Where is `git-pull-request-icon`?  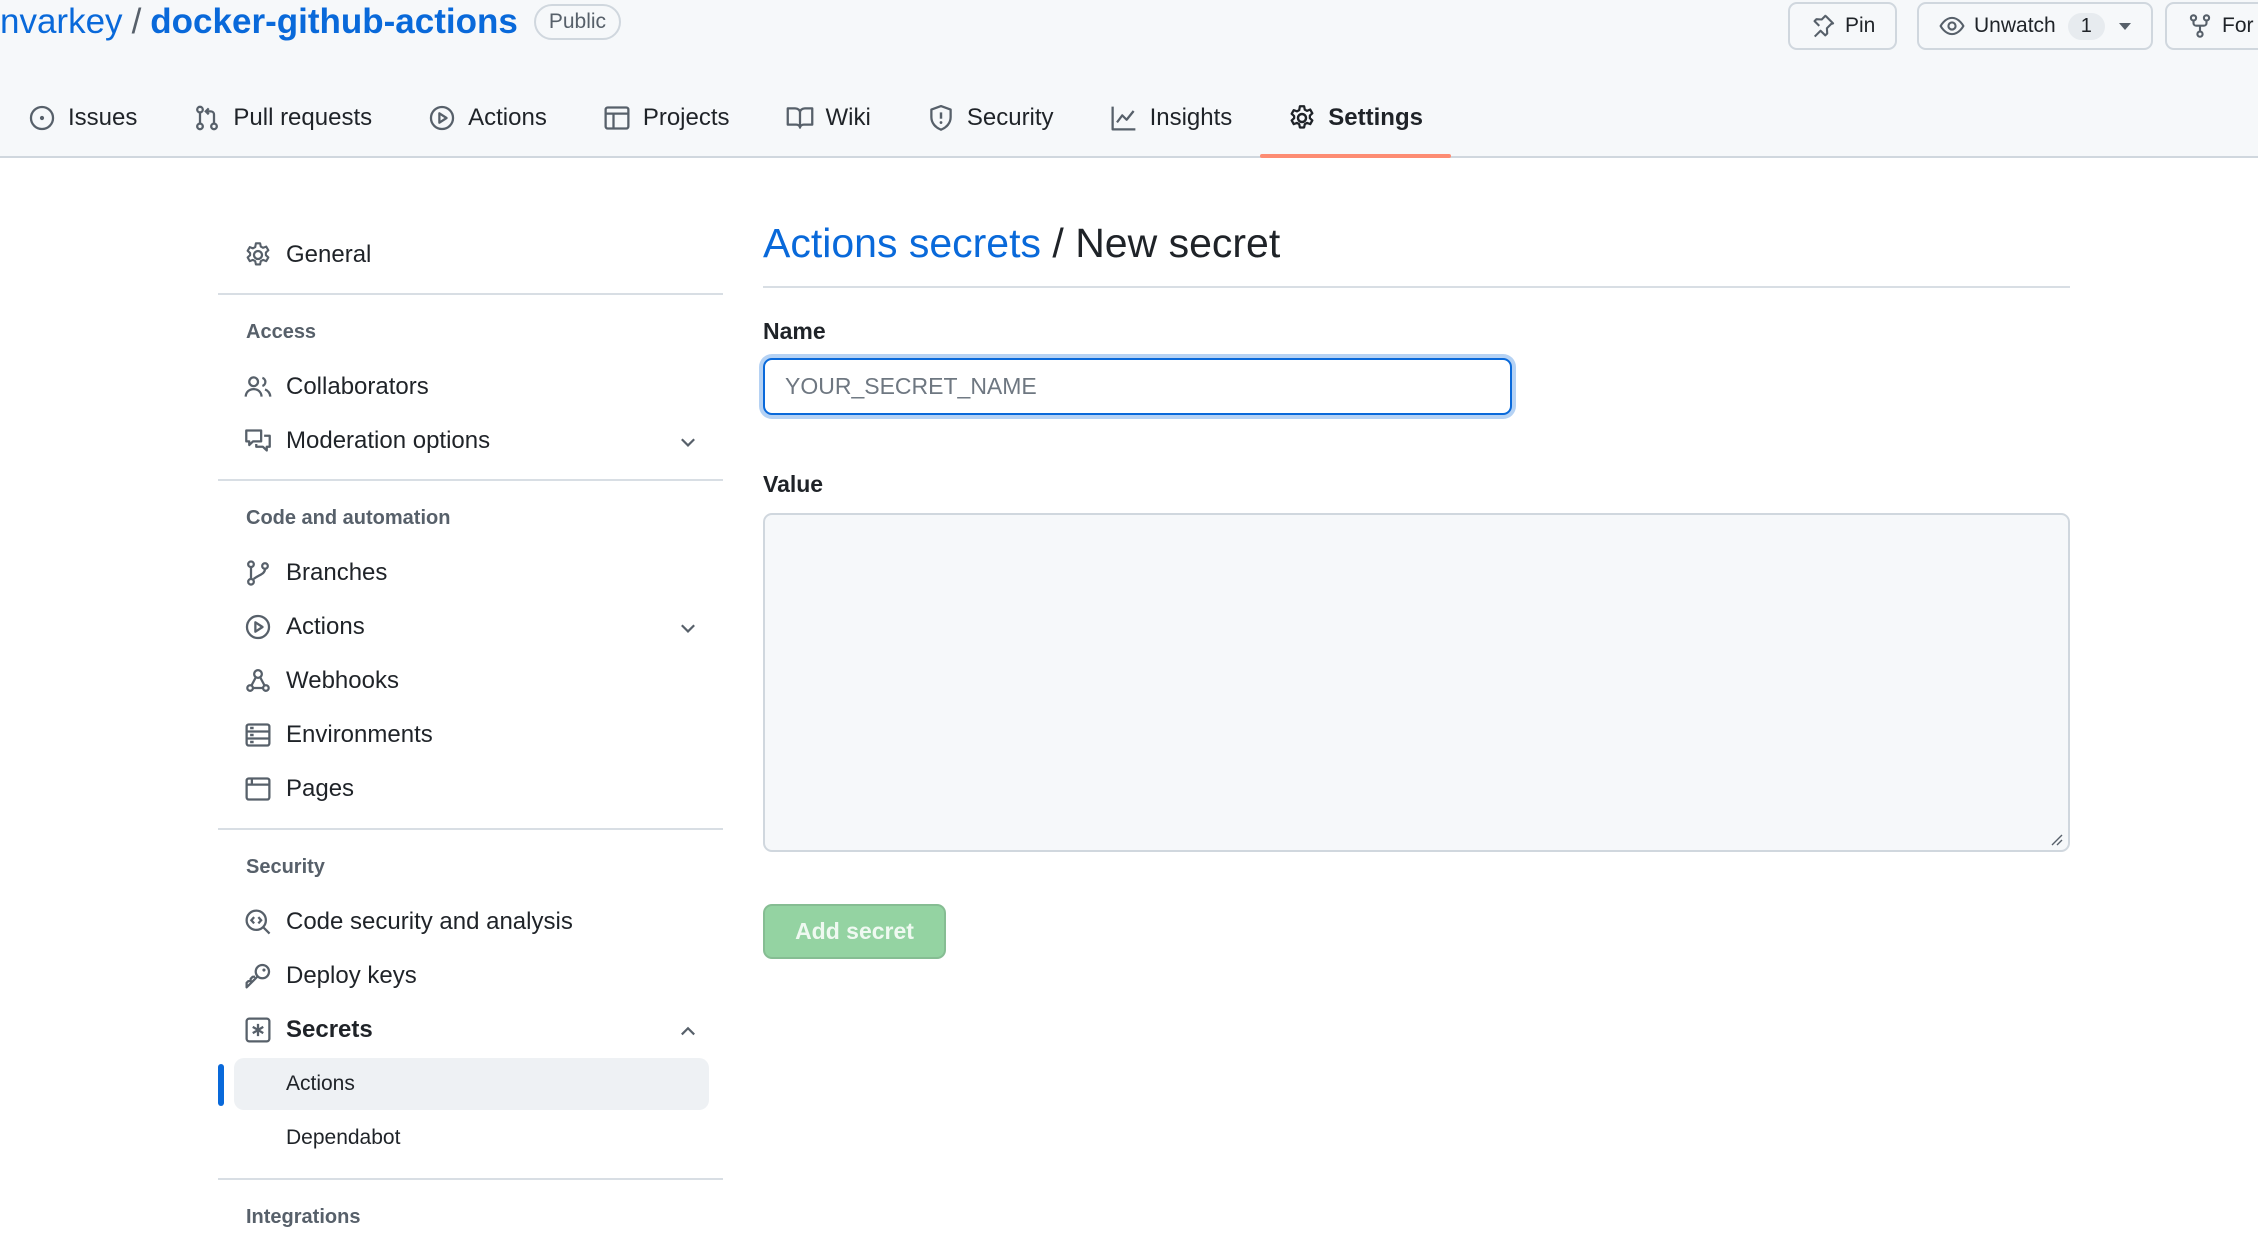
git-pull-request-icon is located at coordinates (207, 118).